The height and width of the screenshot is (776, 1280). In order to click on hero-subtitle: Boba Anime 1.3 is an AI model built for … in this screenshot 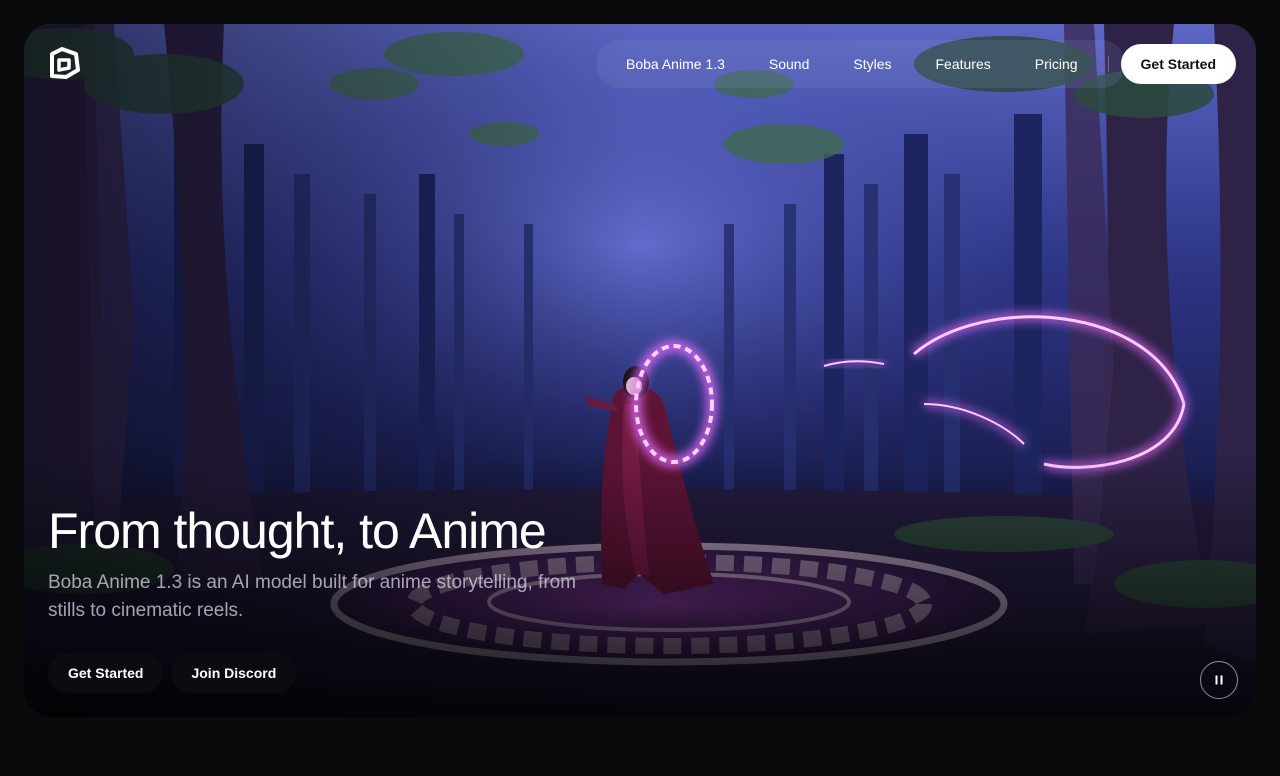, I will do `click(312, 596)`.